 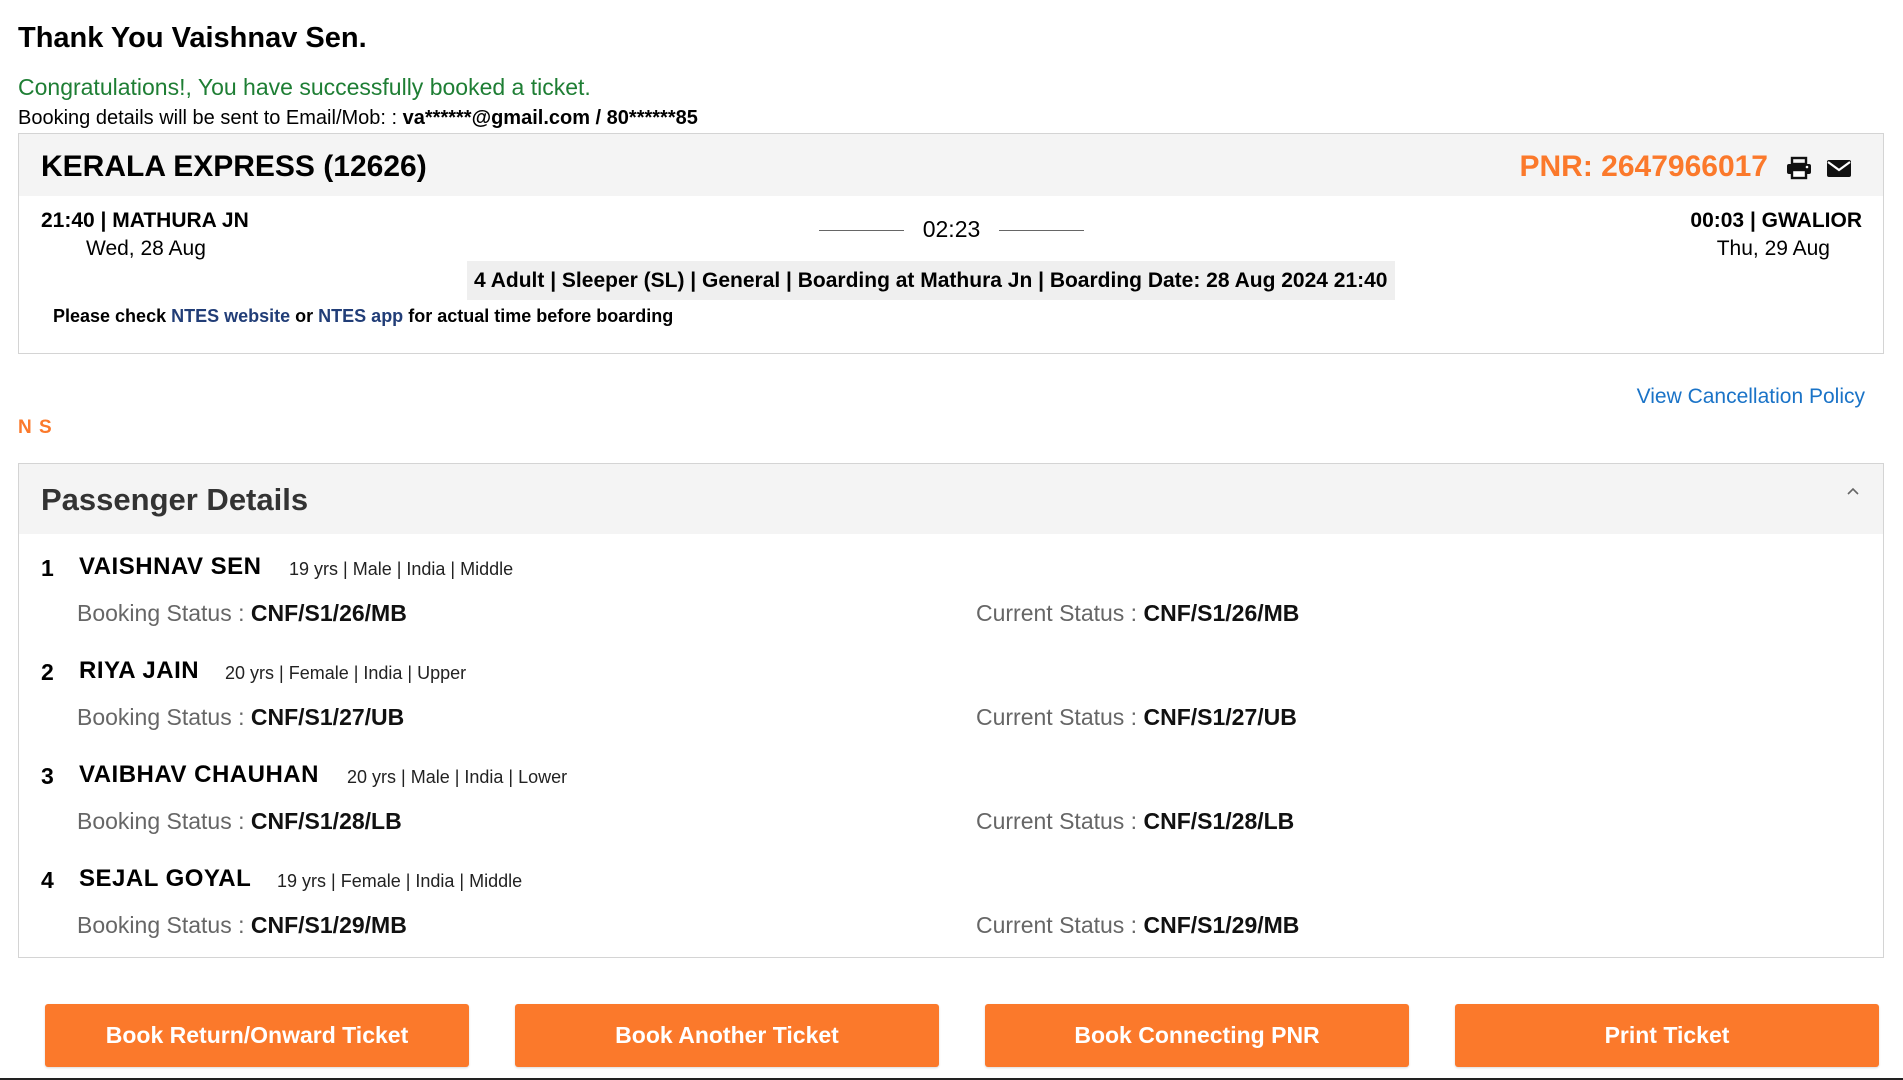 What do you see at coordinates (1221, 613) in the screenshot?
I see `current-status-value: CNF/S1/26/MB` at bounding box center [1221, 613].